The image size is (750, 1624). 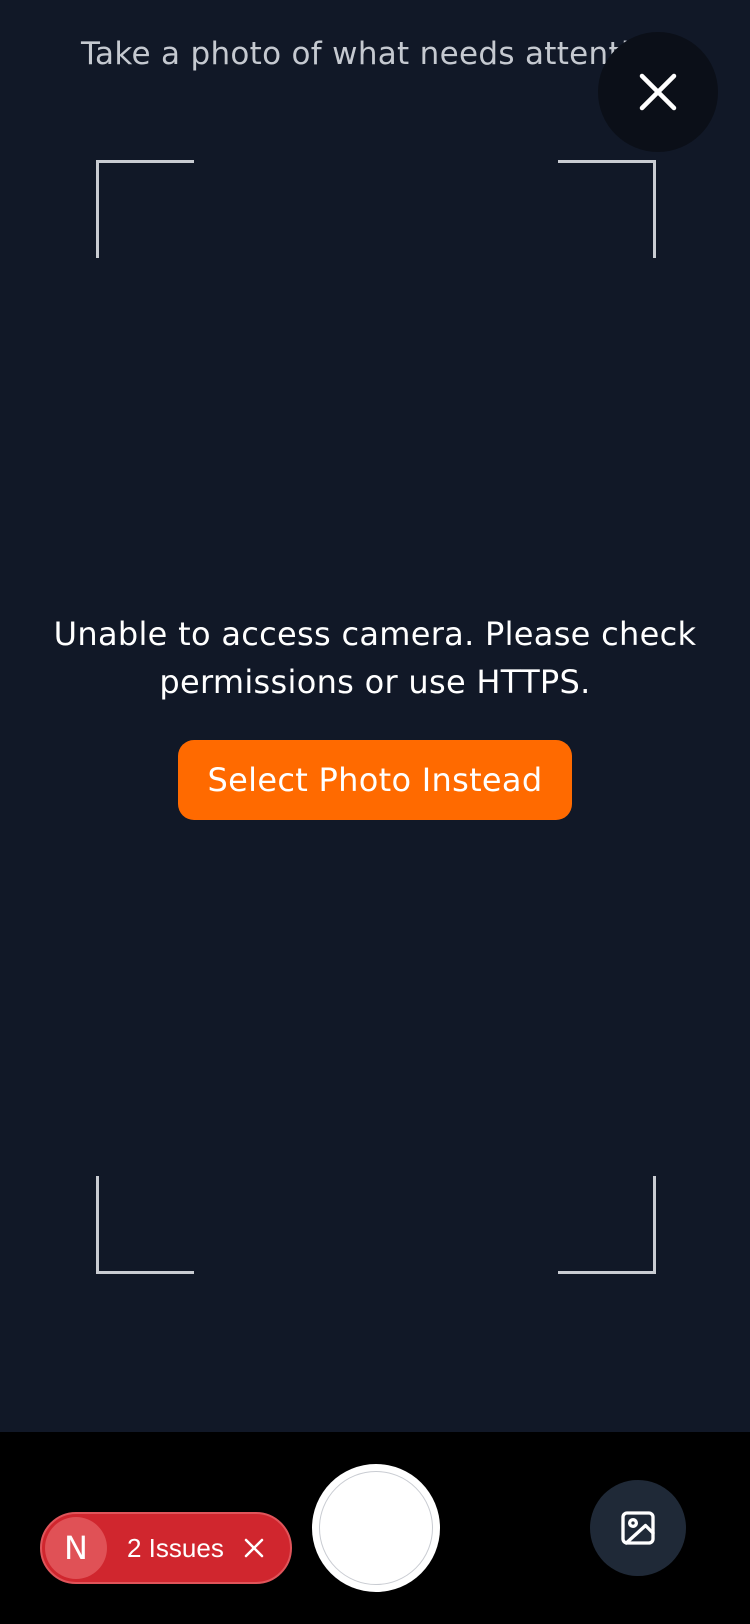 What do you see at coordinates (76, 1548) in the screenshot?
I see `issues-avatar: N` at bounding box center [76, 1548].